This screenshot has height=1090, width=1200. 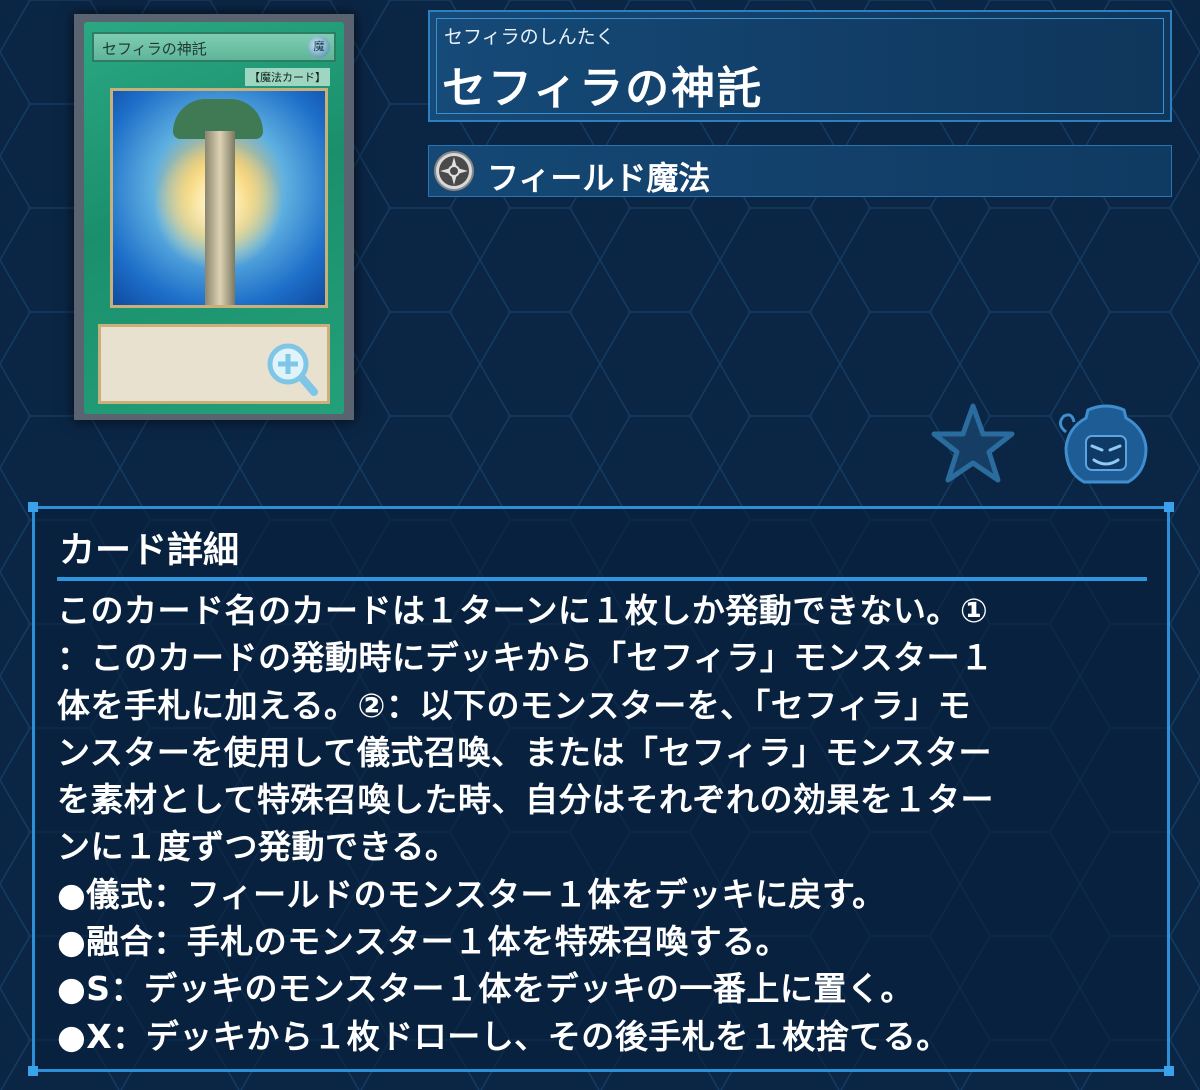 What do you see at coordinates (529, 37) in the screenshot?
I see `card-title-ruby: セフィラのしんたく` at bounding box center [529, 37].